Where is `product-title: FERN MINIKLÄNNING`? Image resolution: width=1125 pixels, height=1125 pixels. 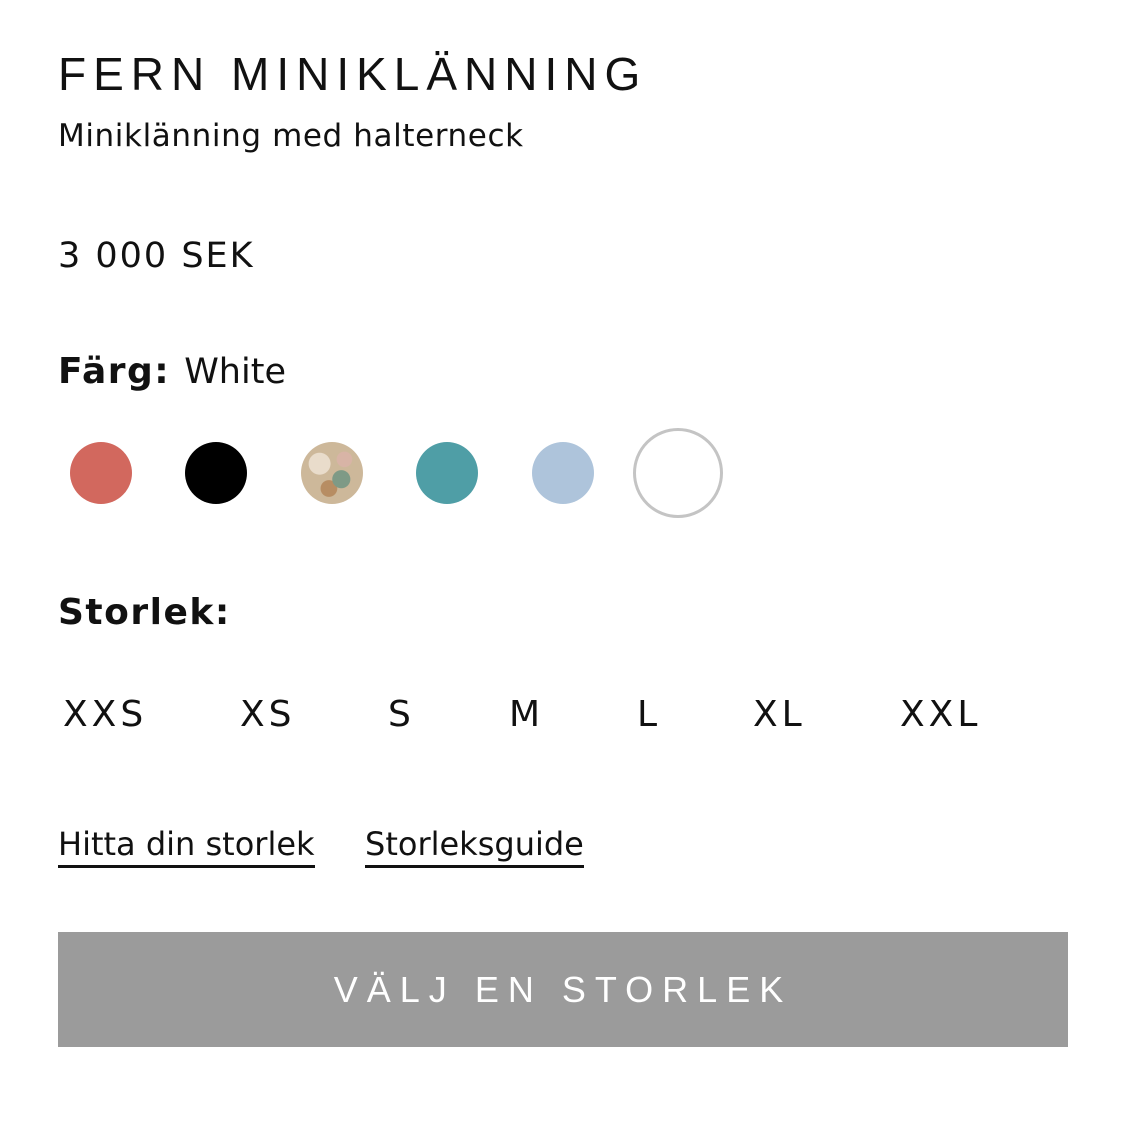
product-title: FERN MINIKLÄNNING is located at coordinates (353, 74).